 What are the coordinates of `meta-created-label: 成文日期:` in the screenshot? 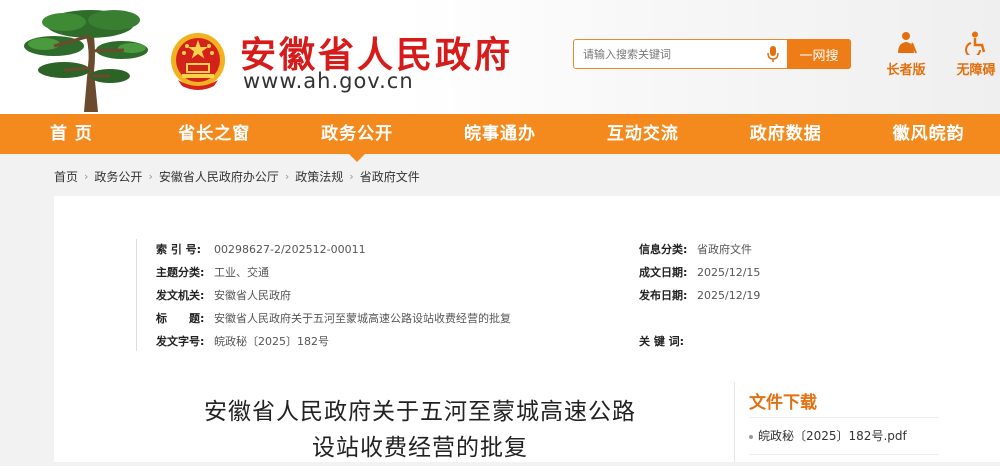 It's located at (663, 272).